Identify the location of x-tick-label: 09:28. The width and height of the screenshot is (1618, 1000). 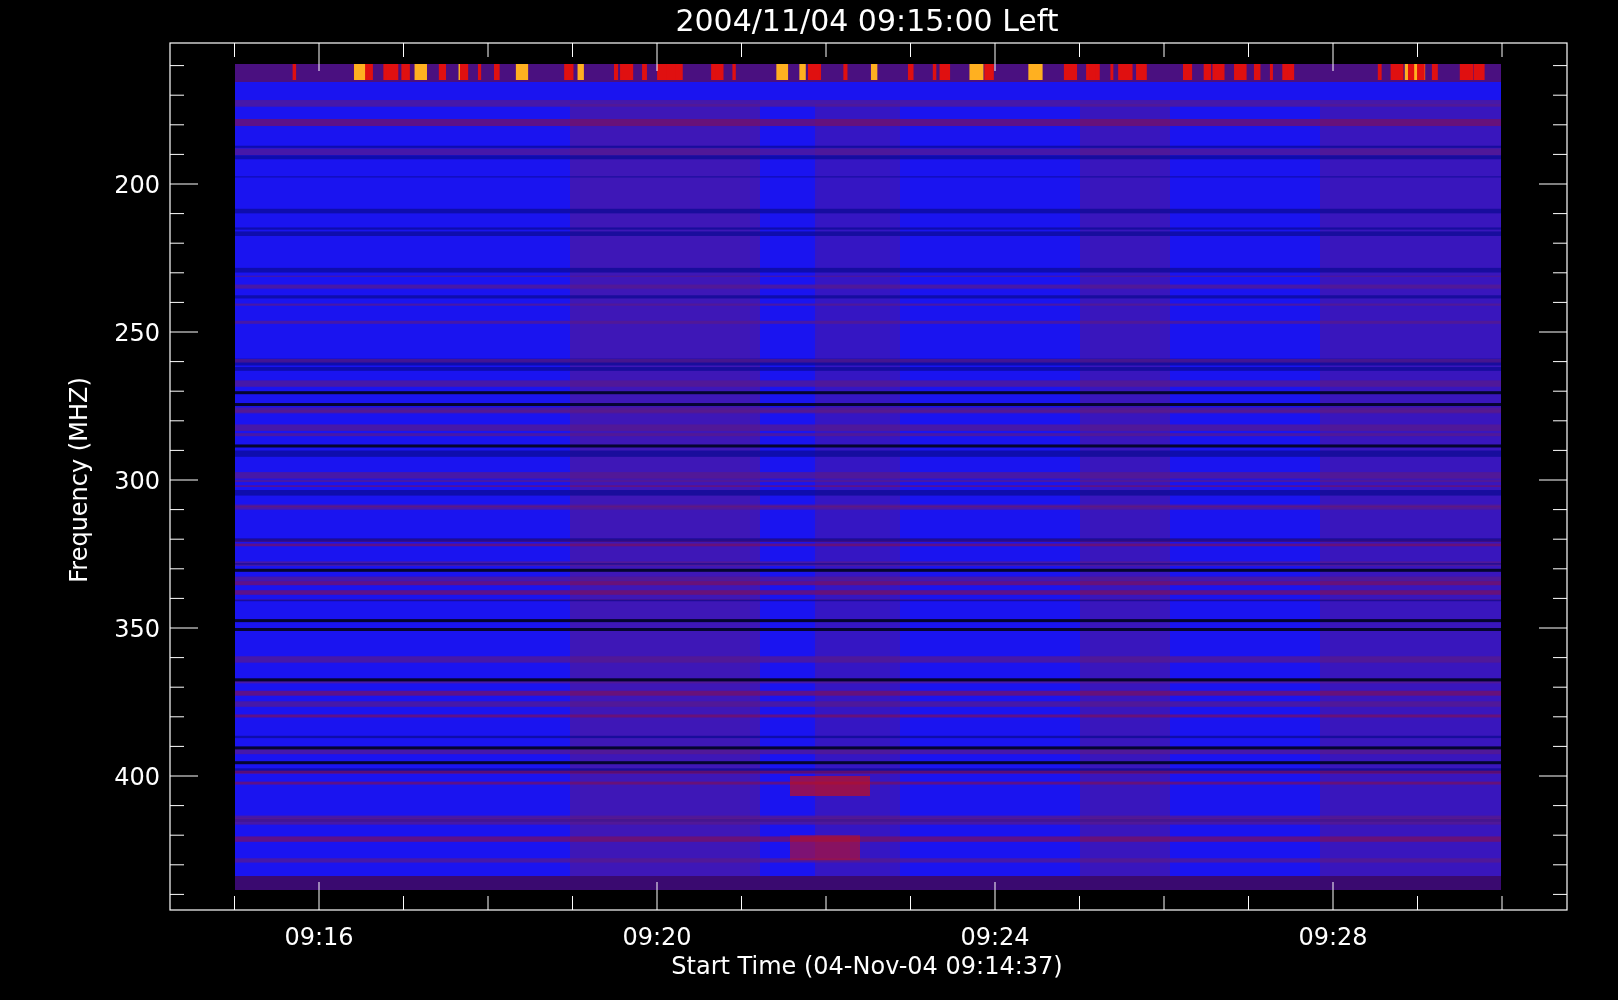
(1333, 937).